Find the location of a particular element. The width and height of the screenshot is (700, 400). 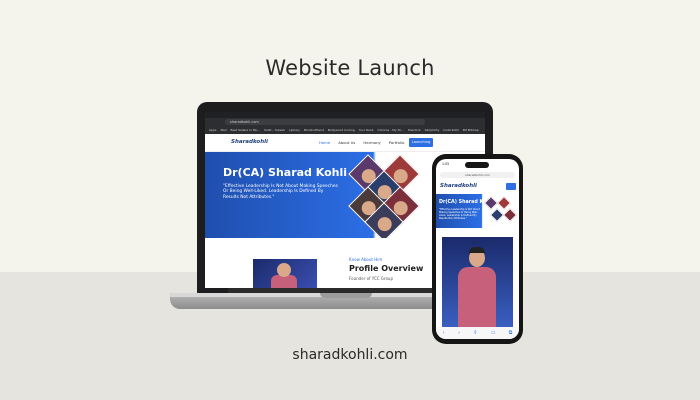

share-icon: ⇪ is located at coordinates (475, 333).